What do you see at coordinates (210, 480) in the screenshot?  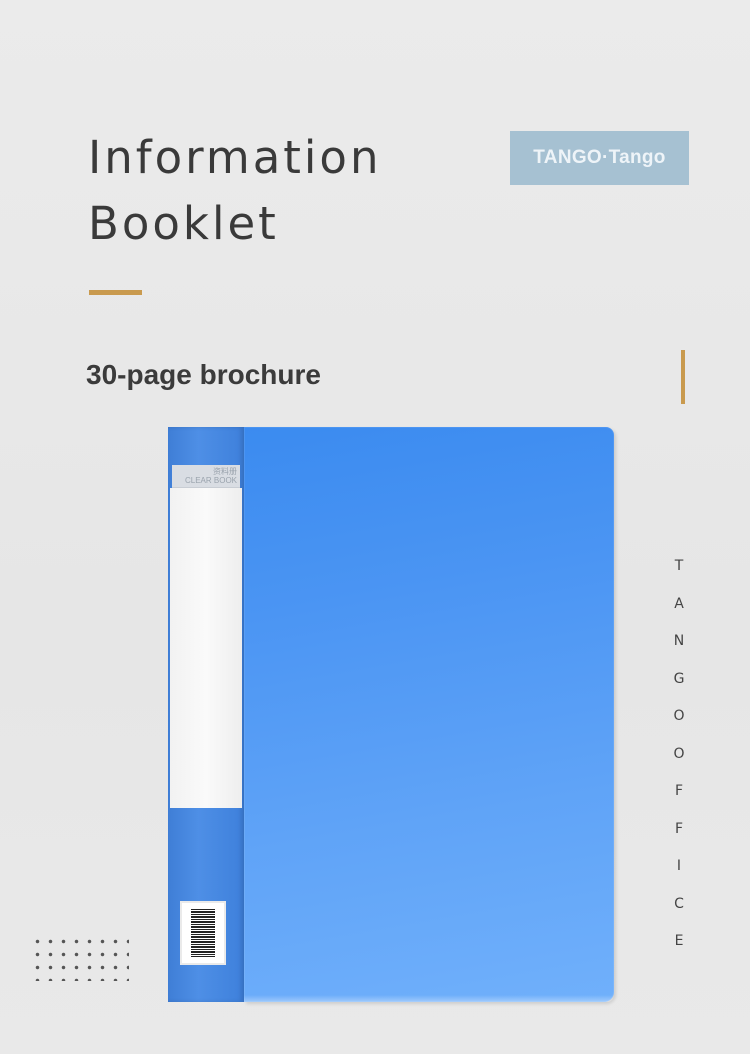 I see `spine-label-en: CLEAR BOOK` at bounding box center [210, 480].